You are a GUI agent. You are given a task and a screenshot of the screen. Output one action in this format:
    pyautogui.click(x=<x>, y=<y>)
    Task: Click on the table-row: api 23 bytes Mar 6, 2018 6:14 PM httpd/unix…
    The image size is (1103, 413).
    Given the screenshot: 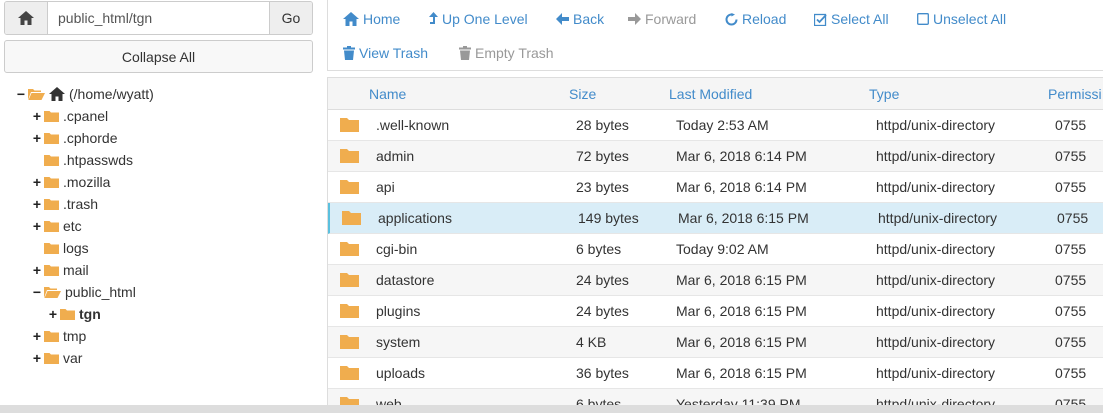 What is the action you would take?
    pyautogui.click(x=715, y=187)
    